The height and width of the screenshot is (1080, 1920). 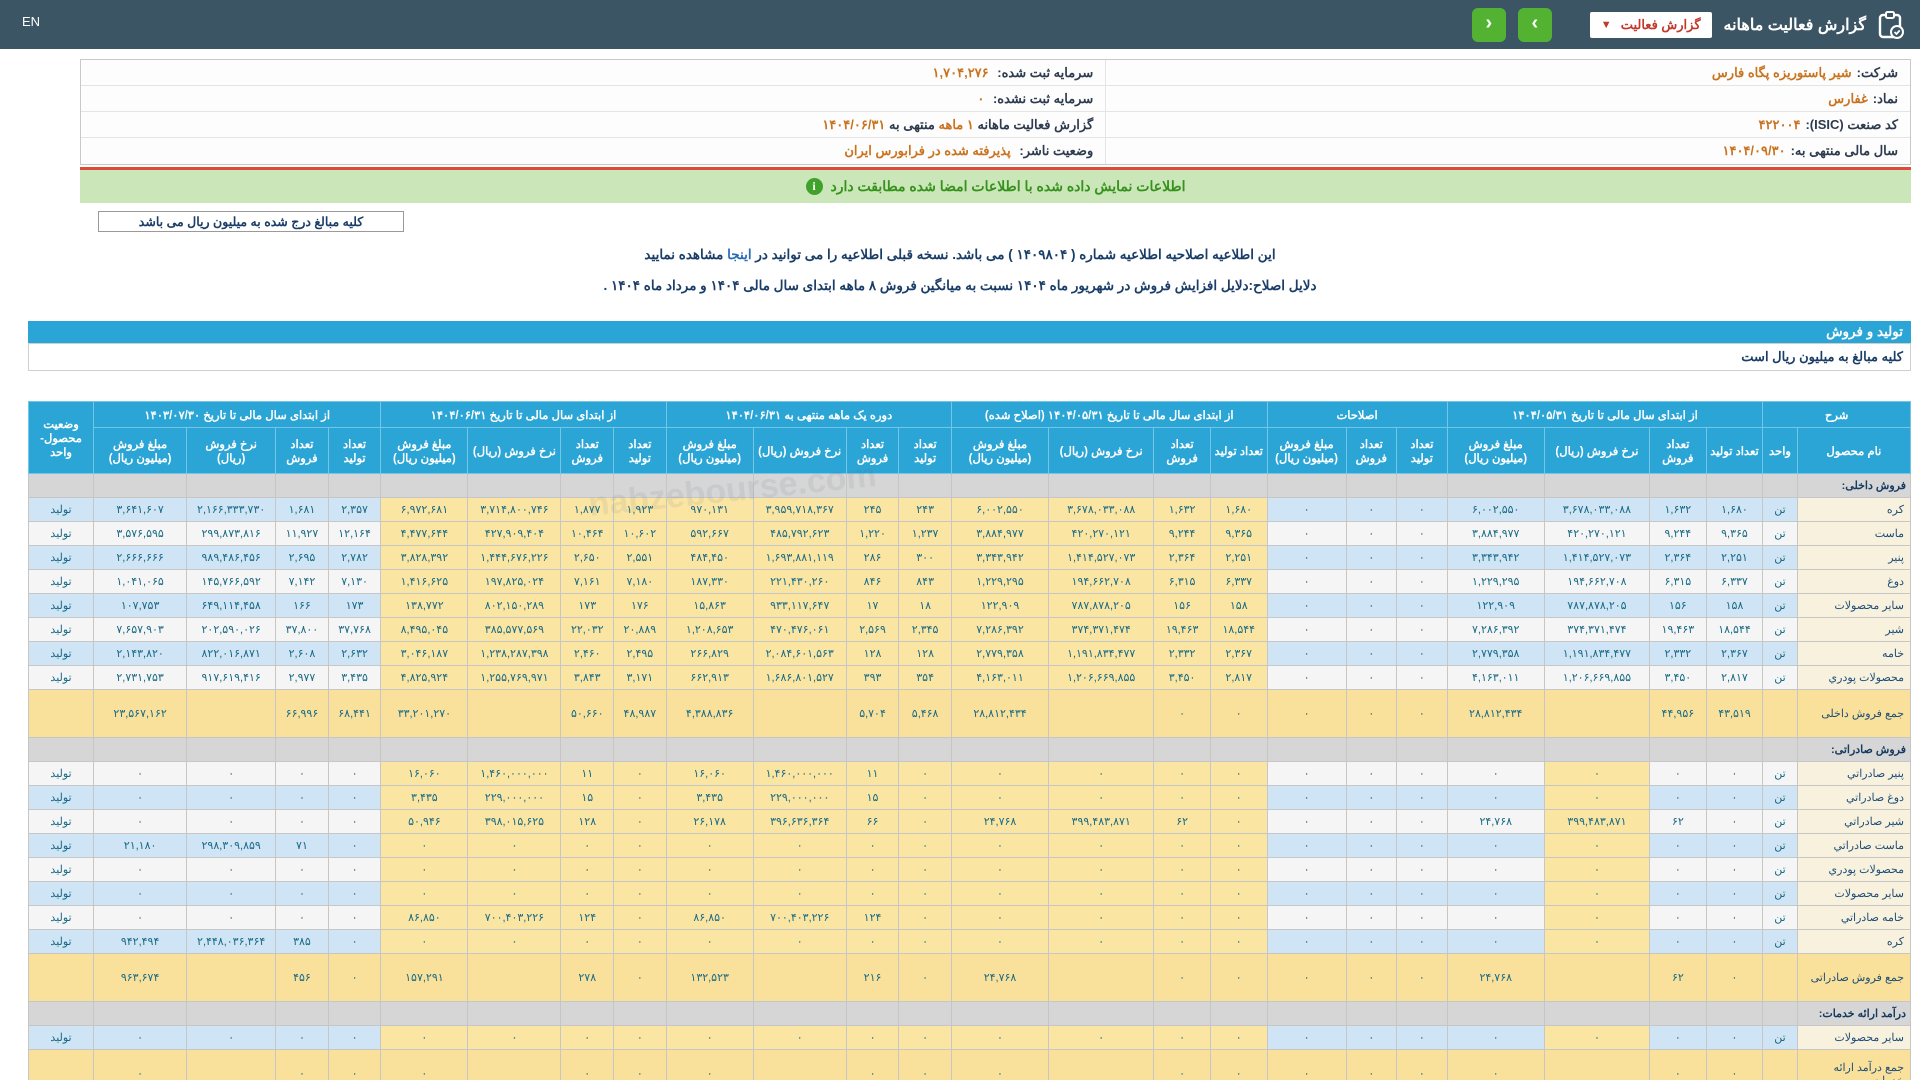 I want to click on value-cell: ۹,۲۴۴, so click(x=1678, y=533).